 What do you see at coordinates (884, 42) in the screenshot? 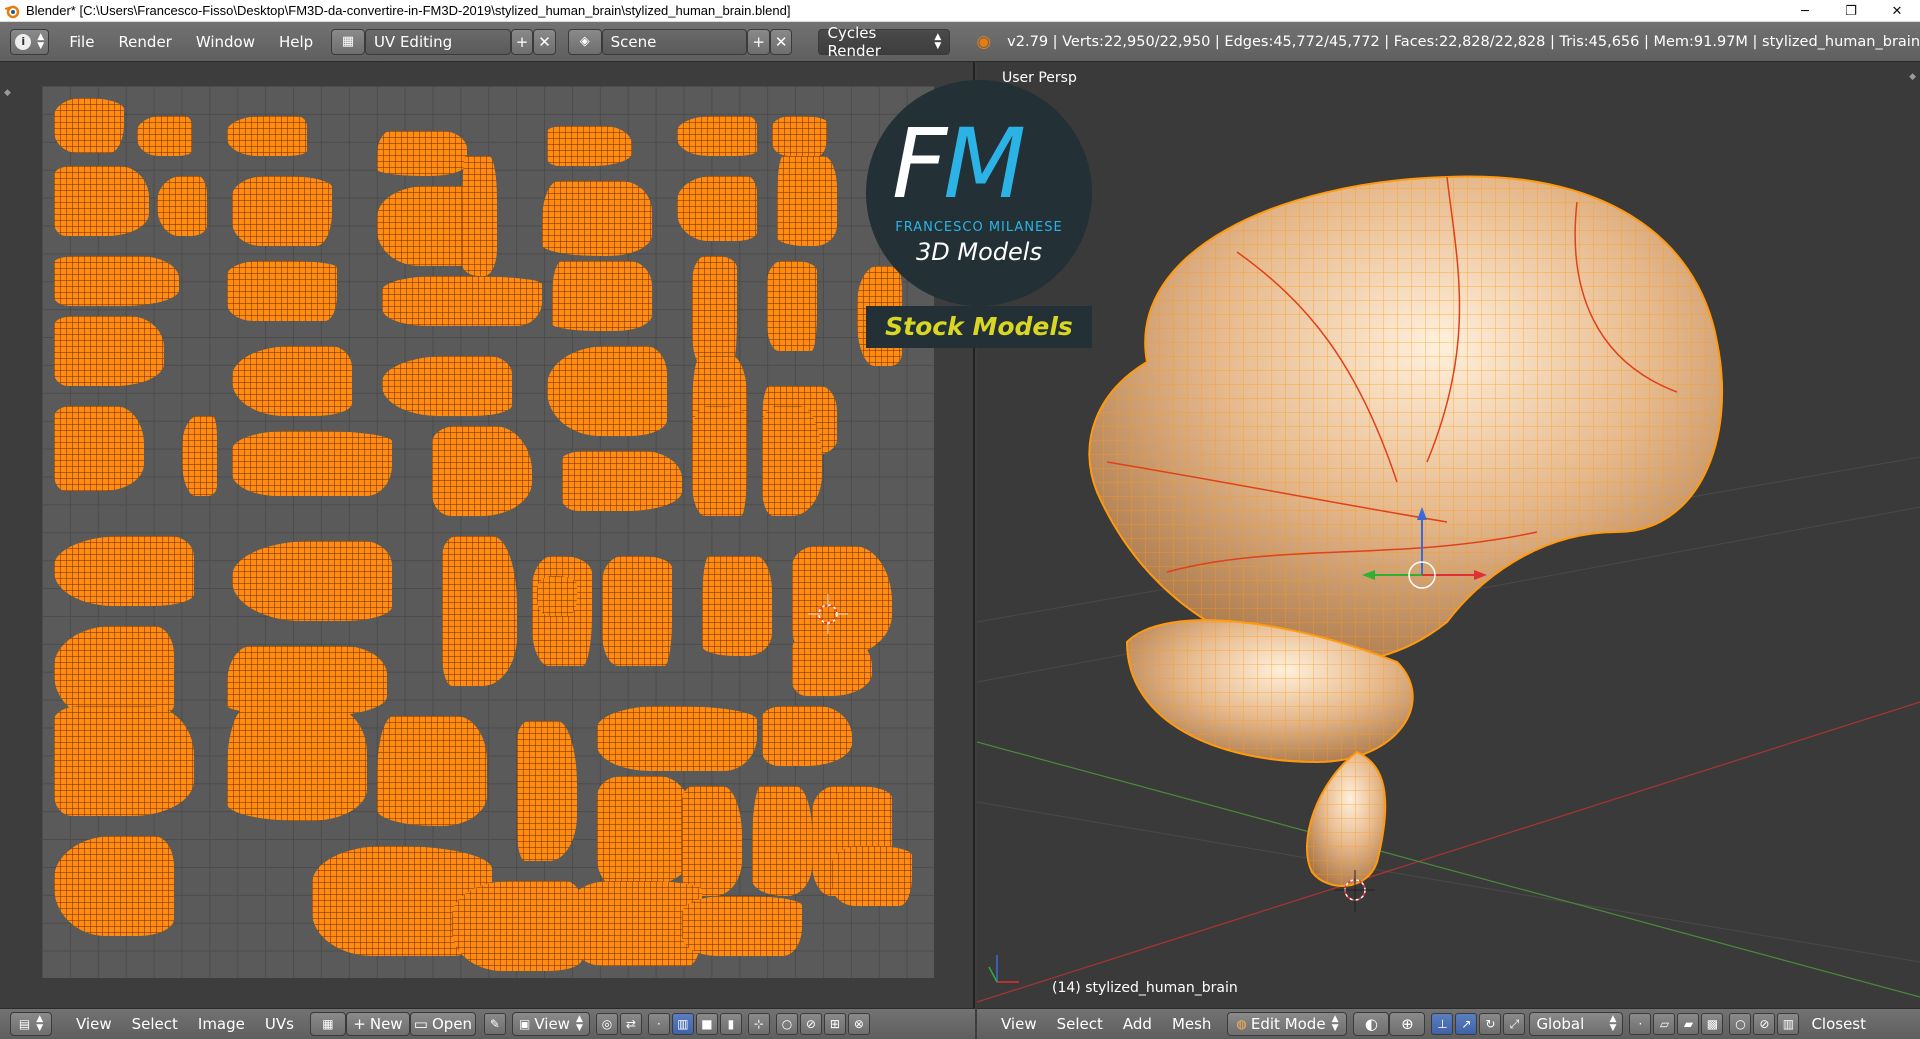
I see `render-engine-select: Cycles Render ▲ ▼` at bounding box center [884, 42].